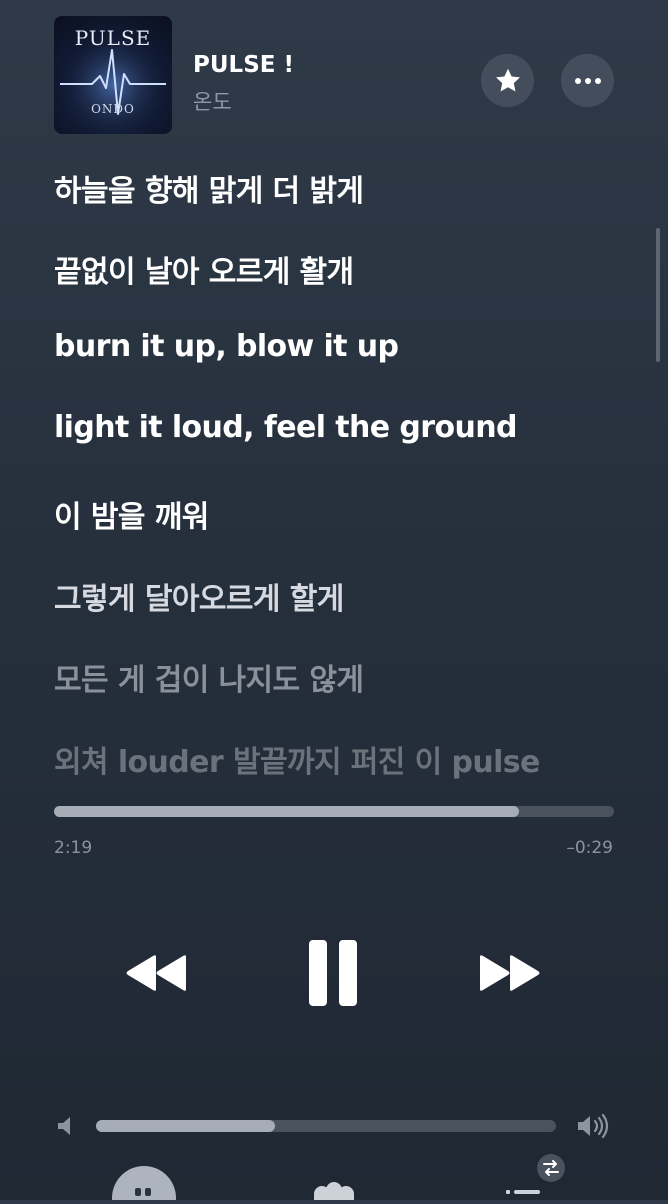 This screenshot has height=1204, width=668. I want to click on next-track-button, so click(510, 973).